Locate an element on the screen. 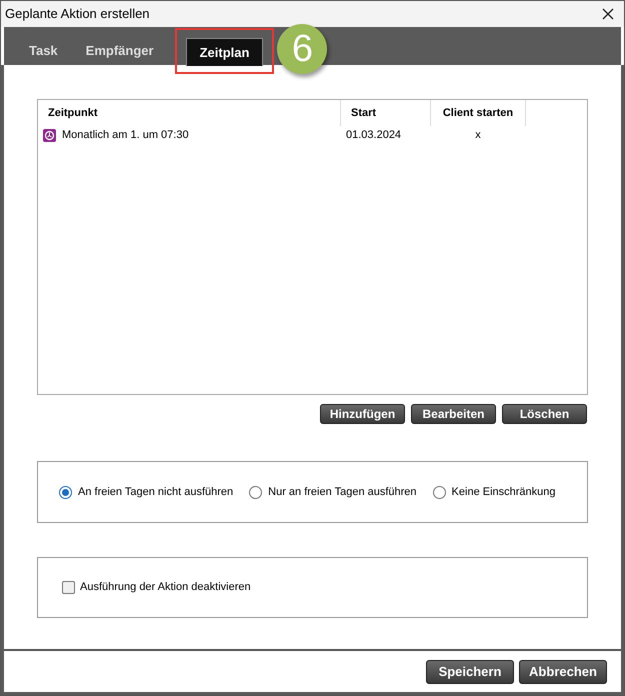 The height and width of the screenshot is (696, 625). checkbox-label: Ausführung der Aktion deaktivieren is located at coordinates (165, 587).